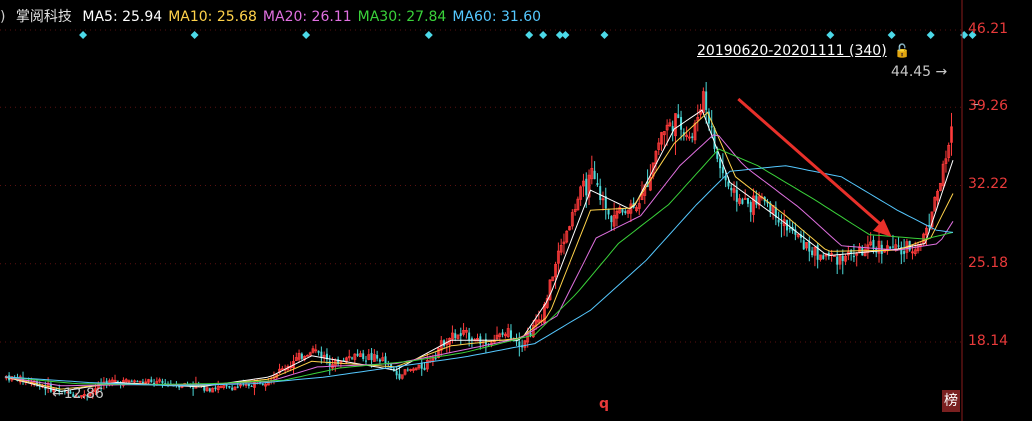 This screenshot has height=421, width=1032. Describe the element at coordinates (44, 17) in the screenshot. I see `stock-name: 掌阅科技` at that location.